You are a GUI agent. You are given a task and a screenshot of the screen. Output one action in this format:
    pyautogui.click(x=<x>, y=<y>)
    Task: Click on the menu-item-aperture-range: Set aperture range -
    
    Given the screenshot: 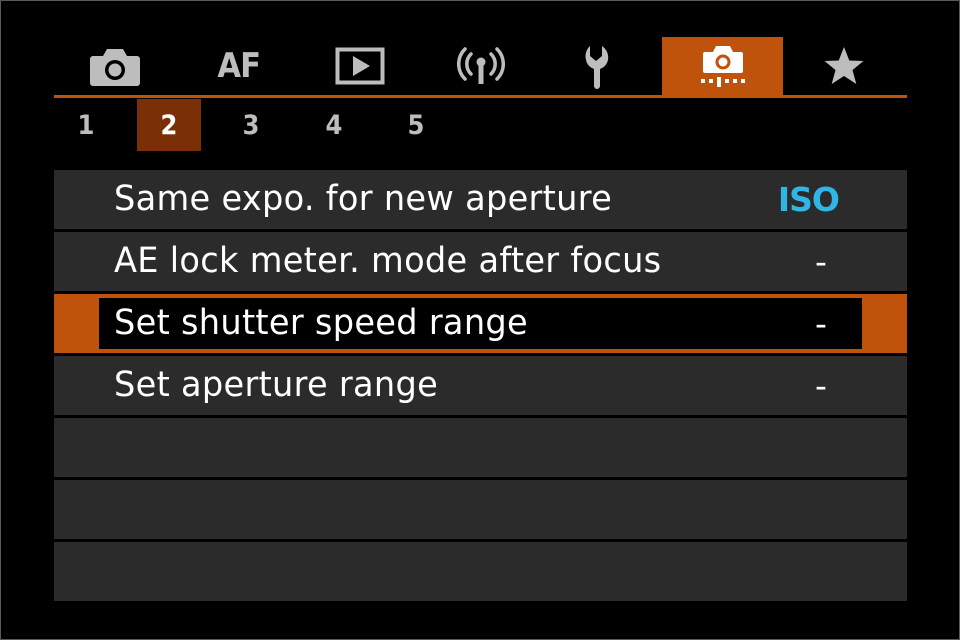 What is the action you would take?
    pyautogui.click(x=480, y=385)
    